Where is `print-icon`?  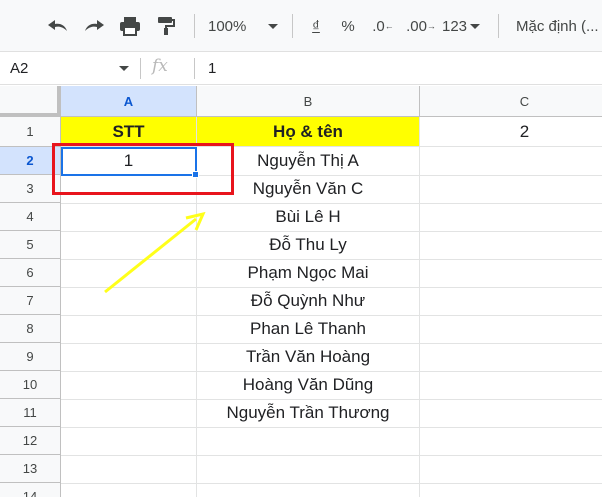
print-icon is located at coordinates (130, 26).